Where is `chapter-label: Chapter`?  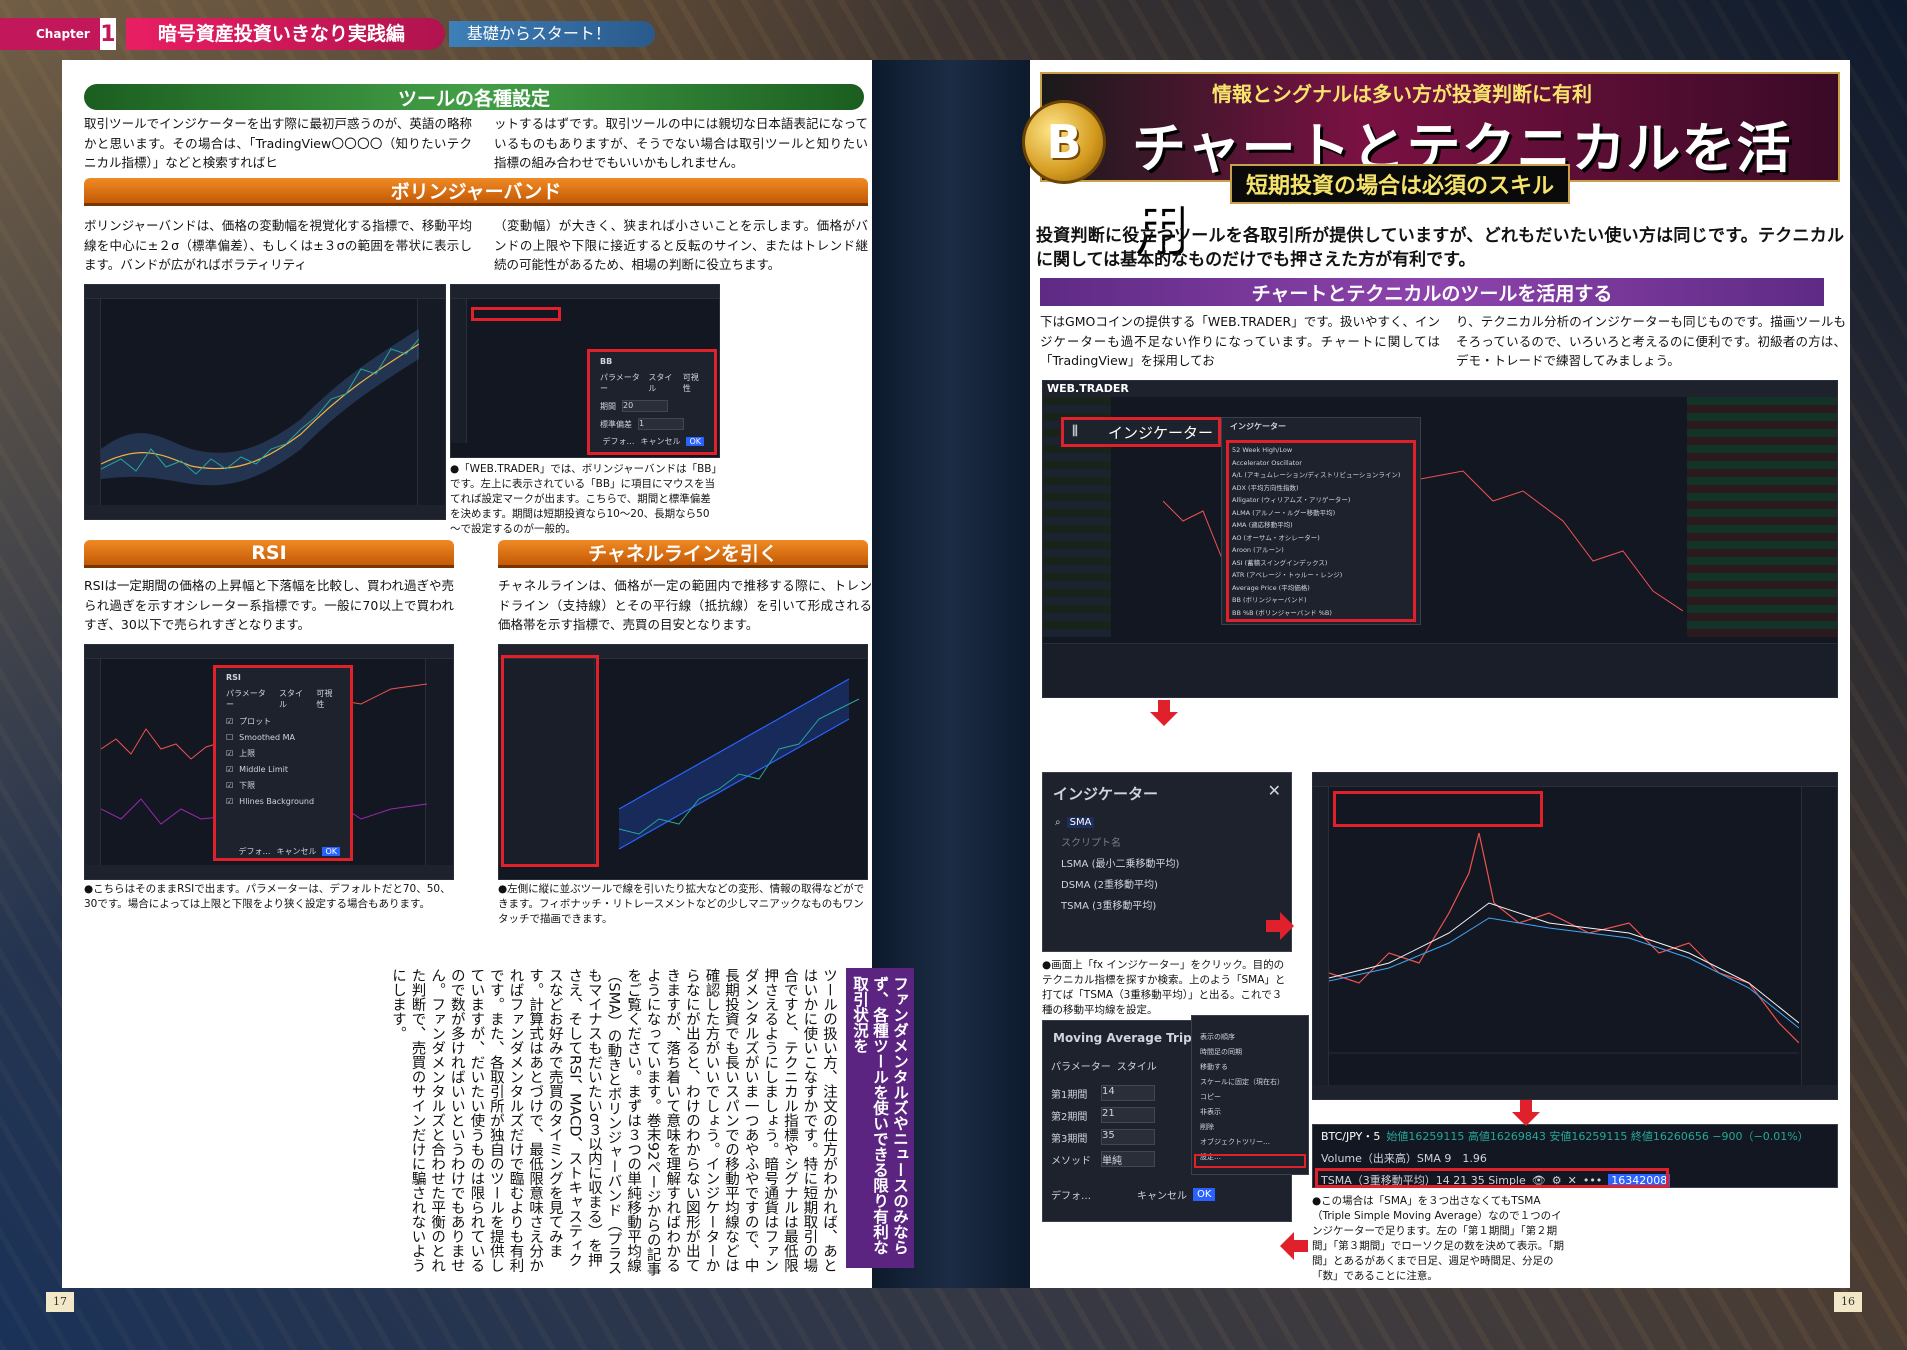 chapter-label: Chapter is located at coordinates (50, 34).